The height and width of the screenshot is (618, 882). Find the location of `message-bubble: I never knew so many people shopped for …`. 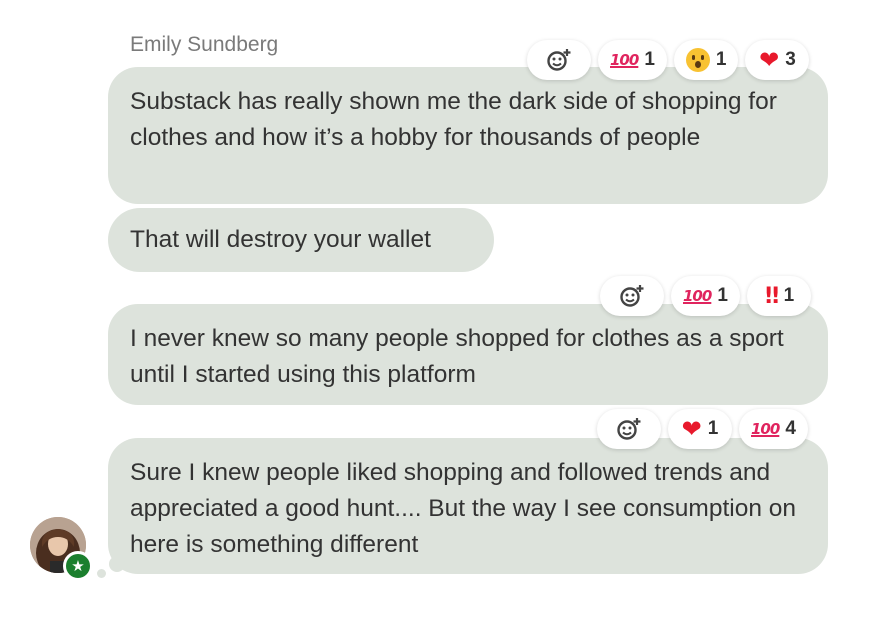

message-bubble: I never knew so many people shopped for … is located at coordinates (468, 354).